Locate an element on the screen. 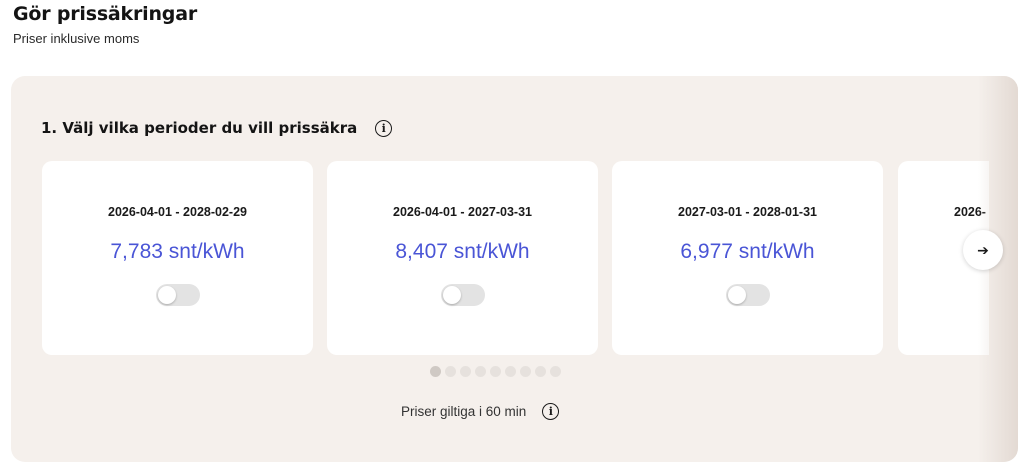 This screenshot has height=469, width=1024. period-dates: 2026-04-01 - 2027-03-31 is located at coordinates (462, 212).